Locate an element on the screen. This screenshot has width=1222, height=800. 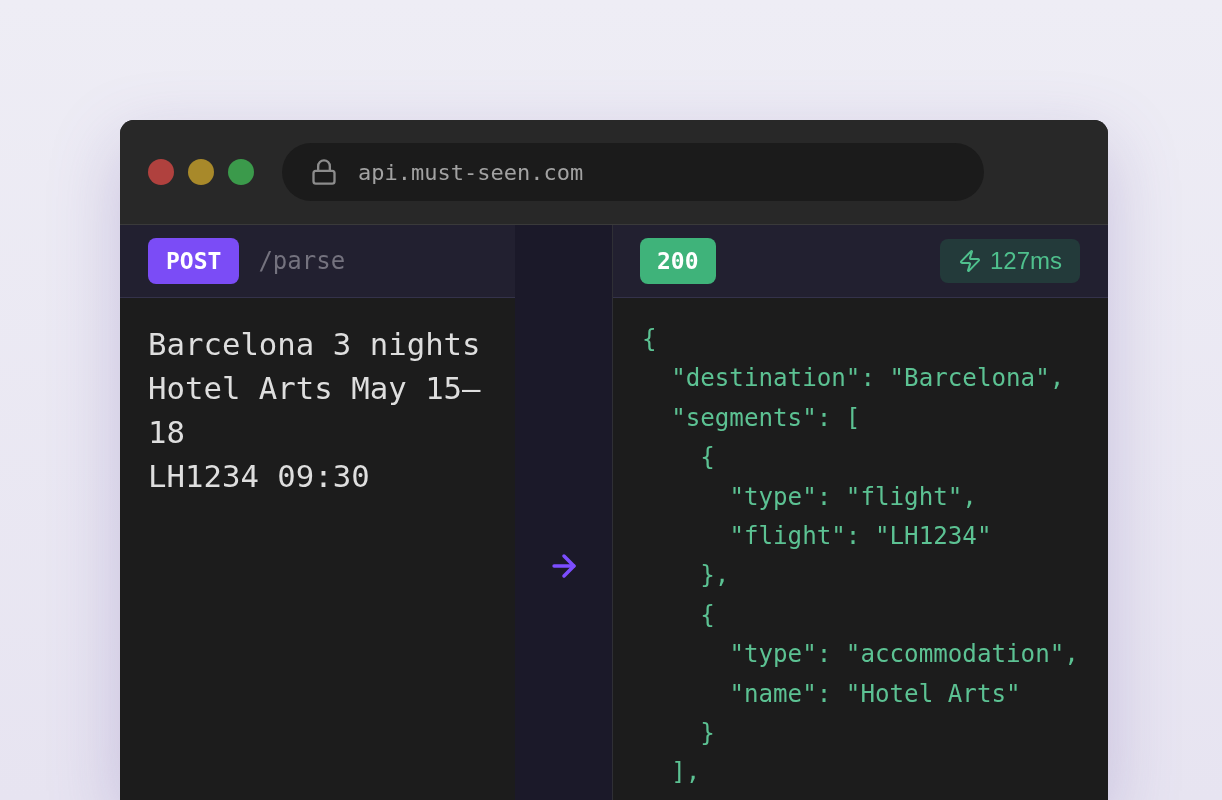
code-line: "destination": "Barcelona", is located at coordinates (868, 379).